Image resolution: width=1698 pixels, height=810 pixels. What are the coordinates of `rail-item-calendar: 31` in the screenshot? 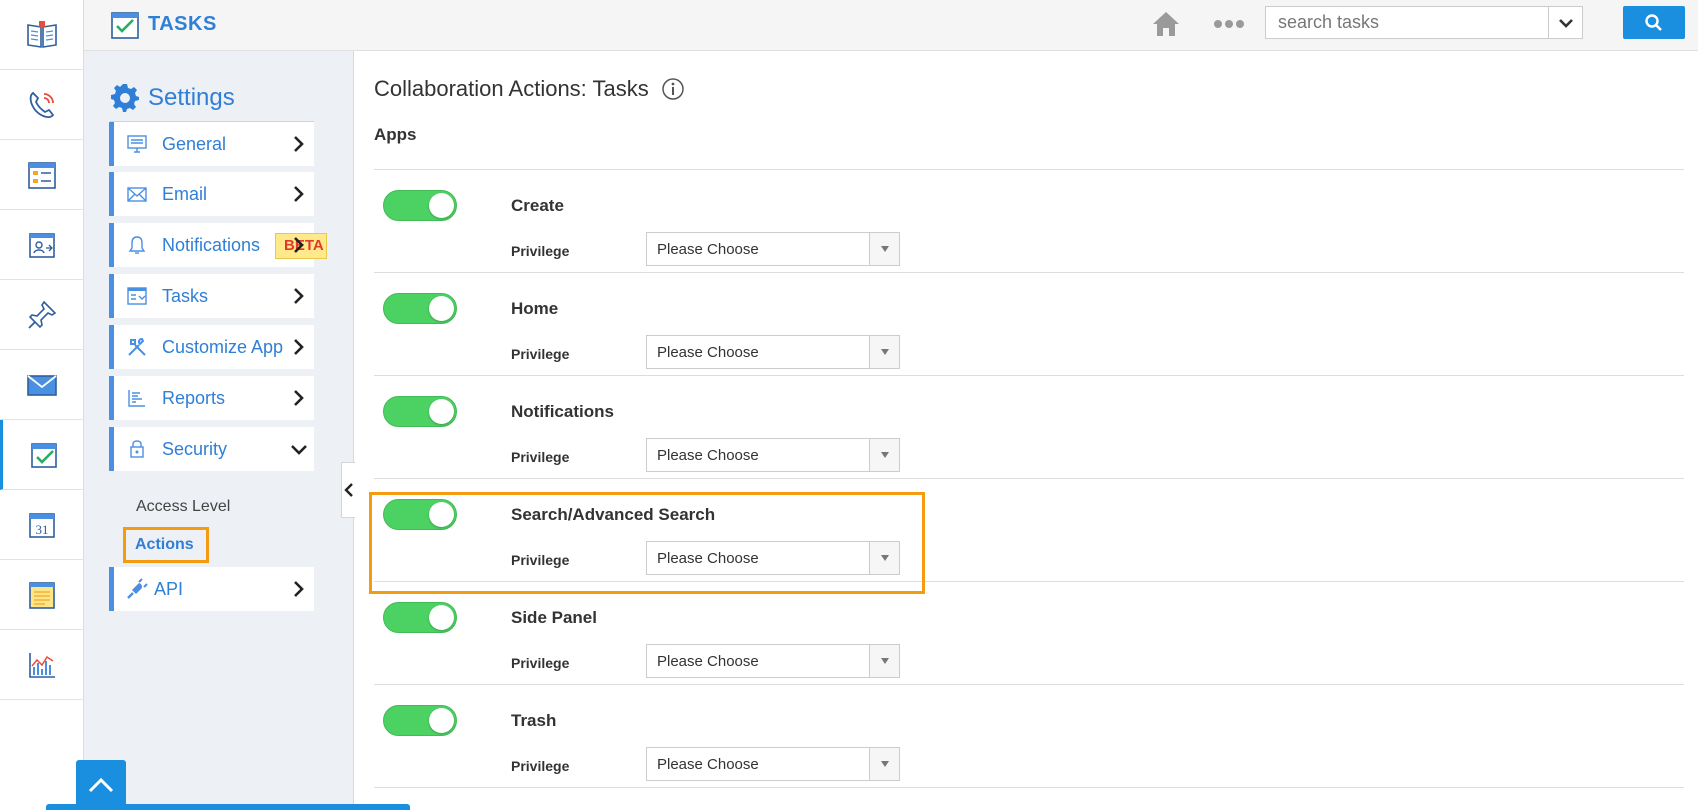 It's located at (42, 525).